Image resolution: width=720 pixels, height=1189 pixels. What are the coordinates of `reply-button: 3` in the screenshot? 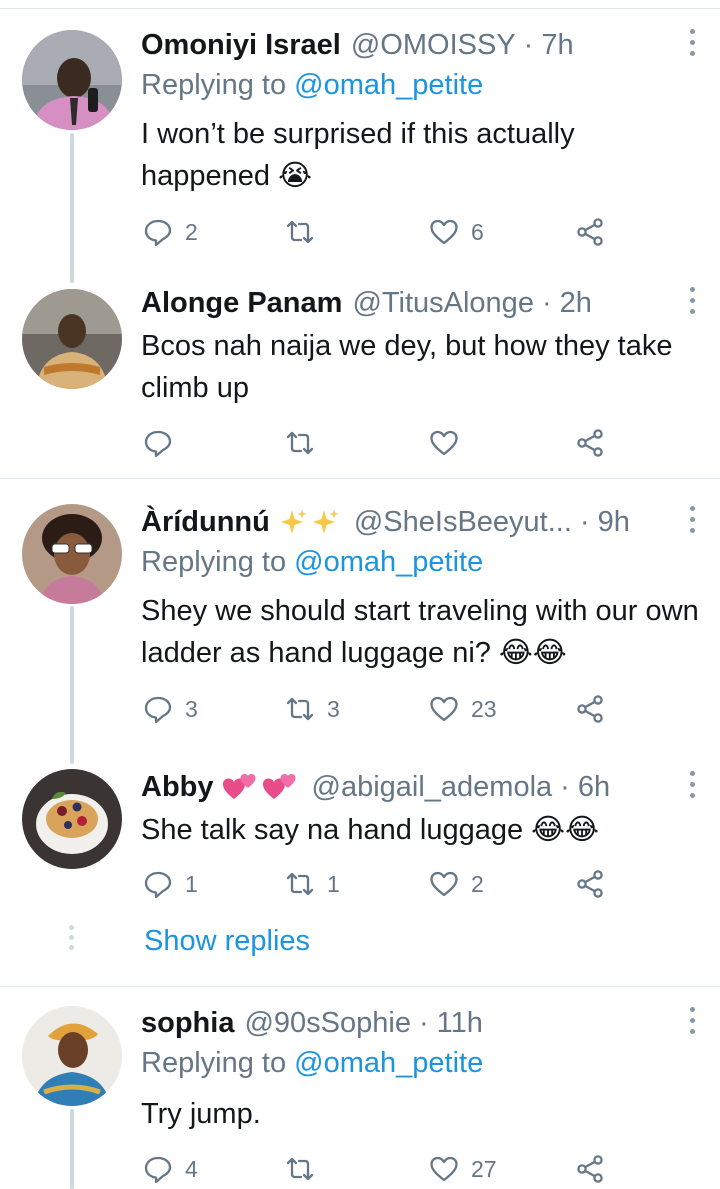 It's located at (170, 709).